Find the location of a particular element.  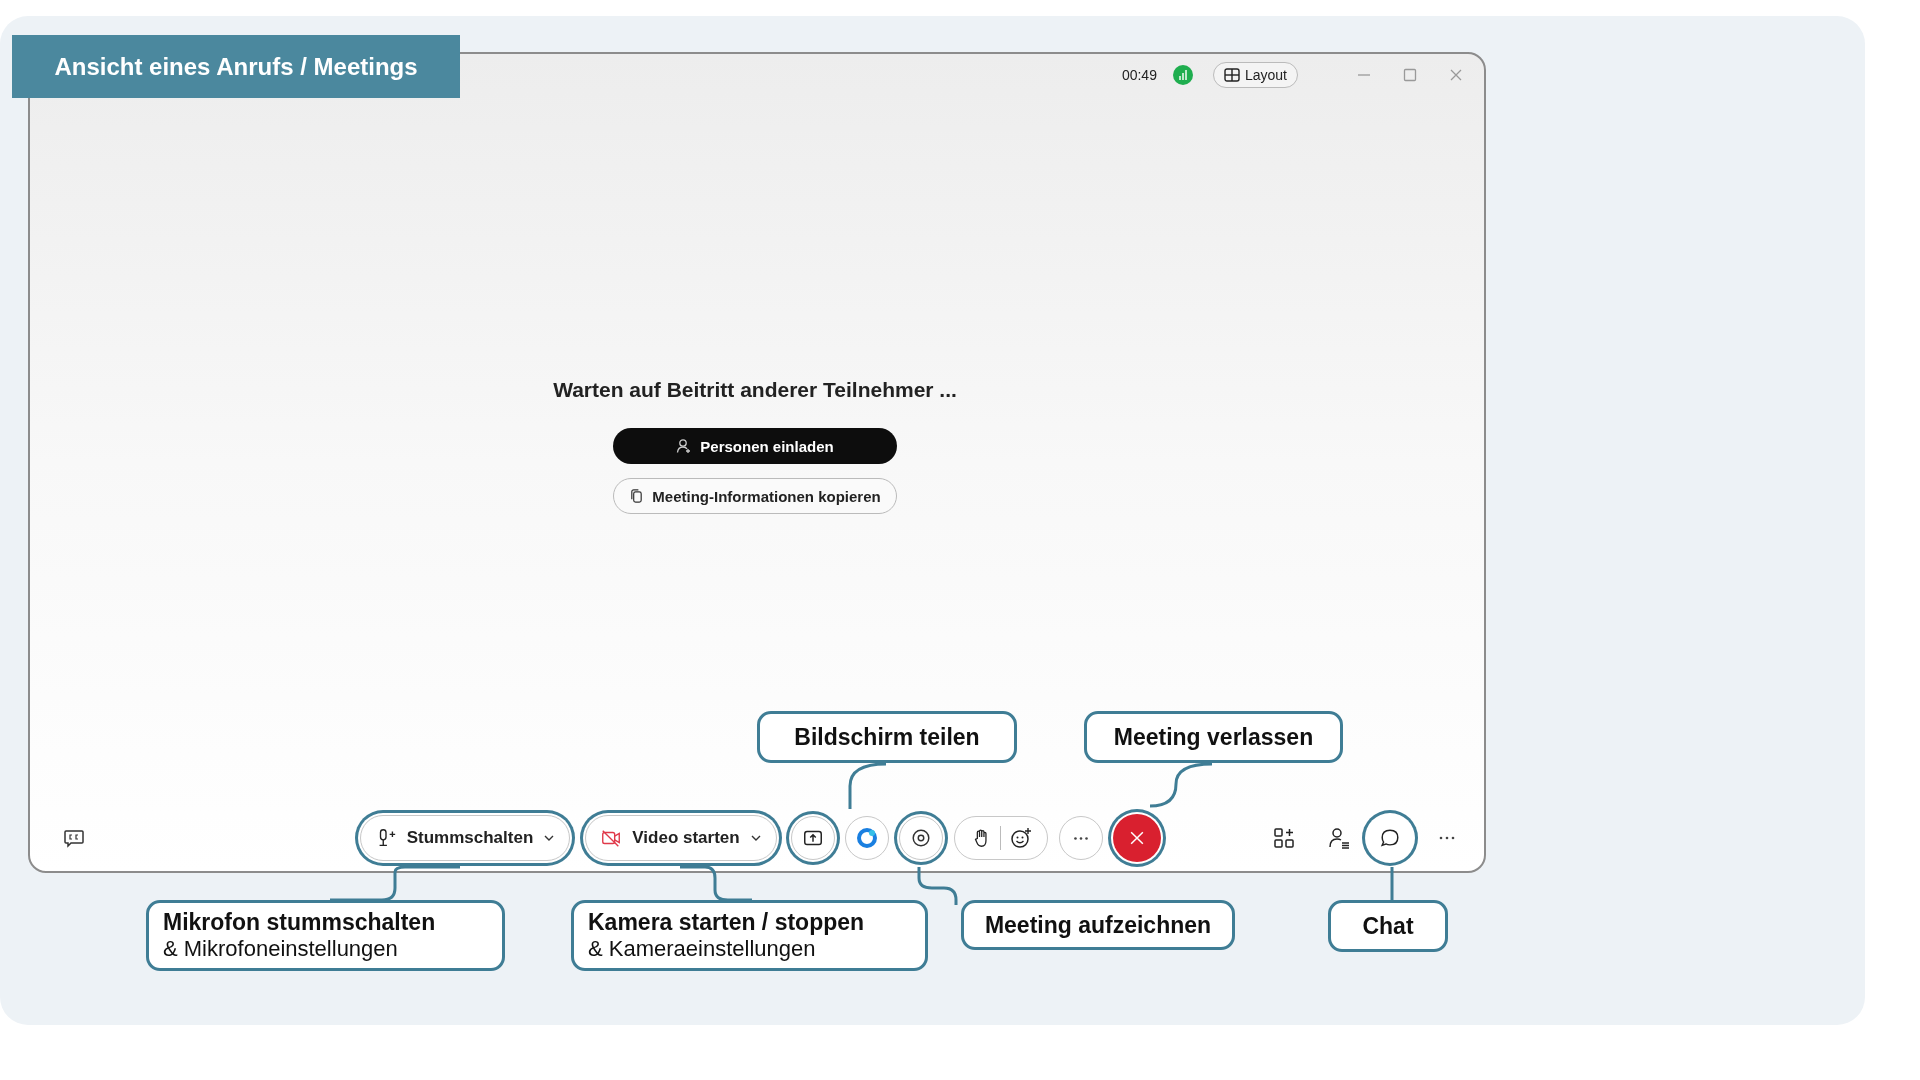

copy-info-button: Meeting-Informationen kopieren is located at coordinates (755, 496).